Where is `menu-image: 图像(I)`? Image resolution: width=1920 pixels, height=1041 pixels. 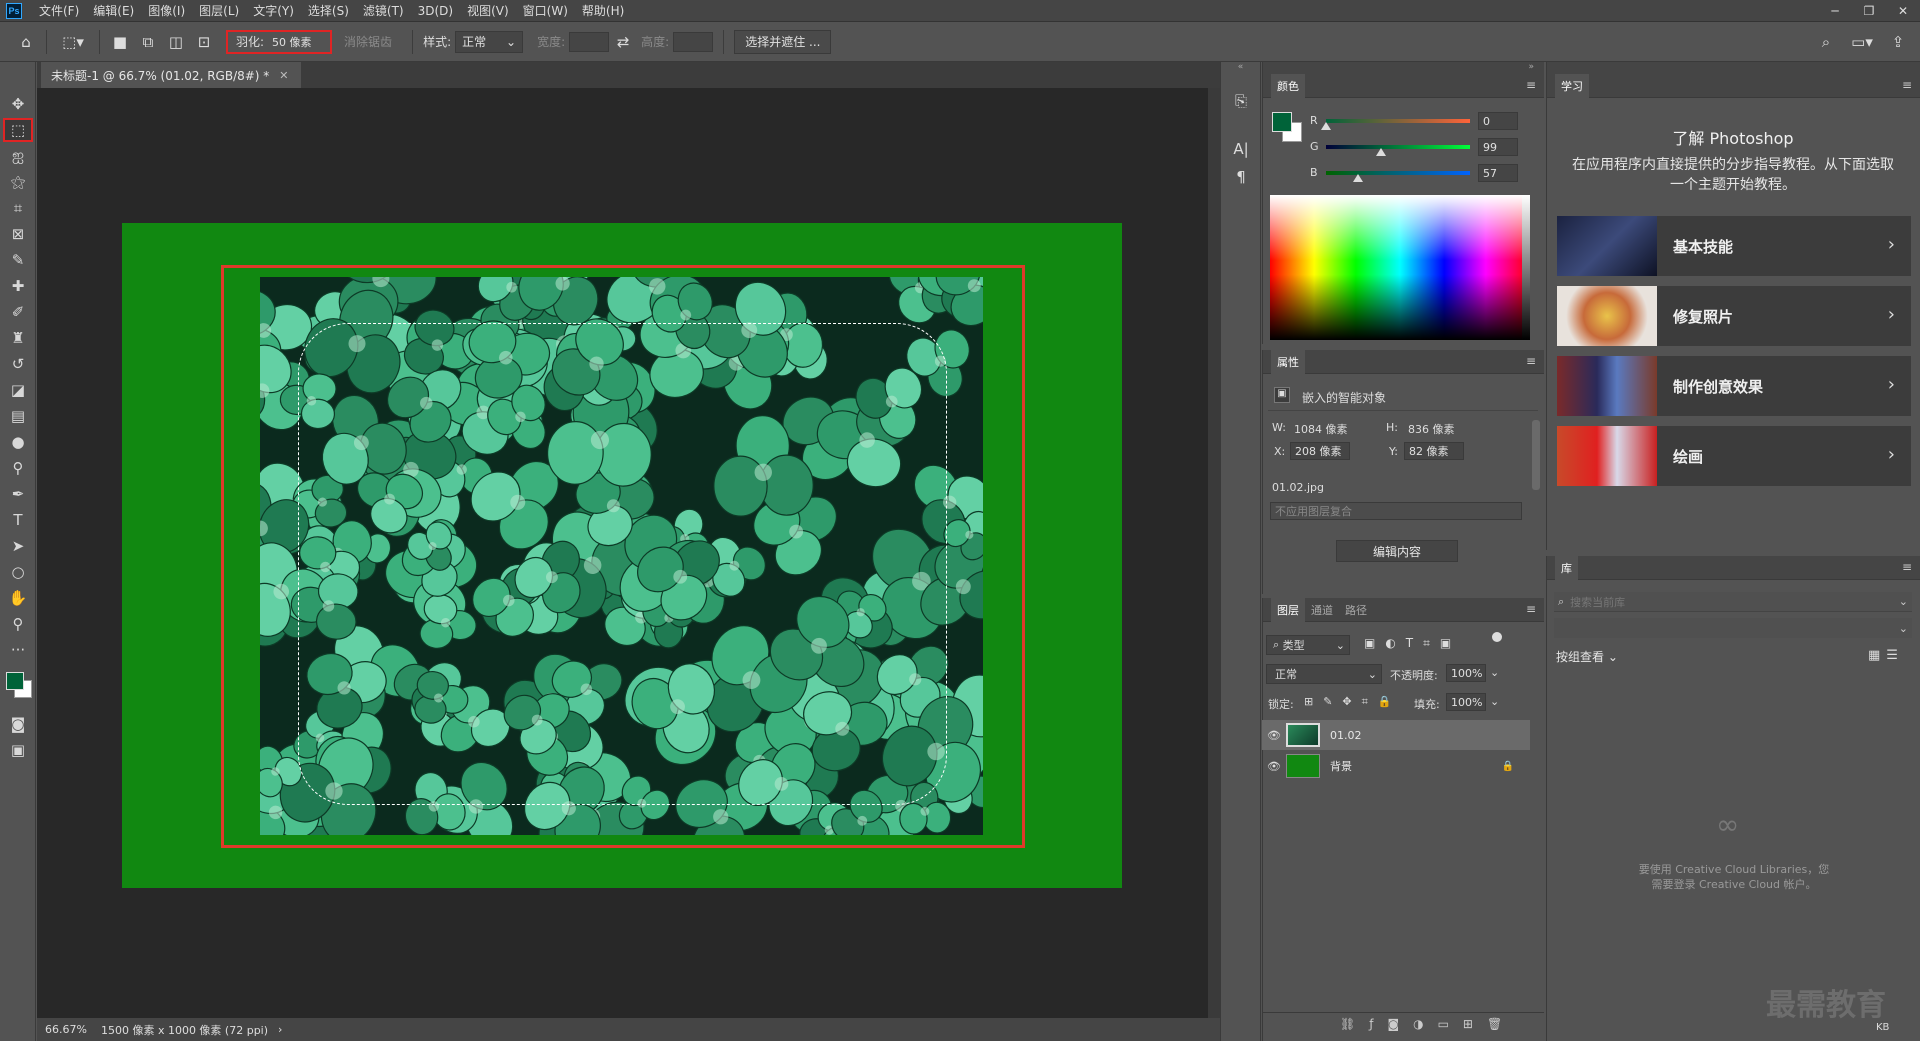 menu-image: 图像(I) is located at coordinates (166, 11).